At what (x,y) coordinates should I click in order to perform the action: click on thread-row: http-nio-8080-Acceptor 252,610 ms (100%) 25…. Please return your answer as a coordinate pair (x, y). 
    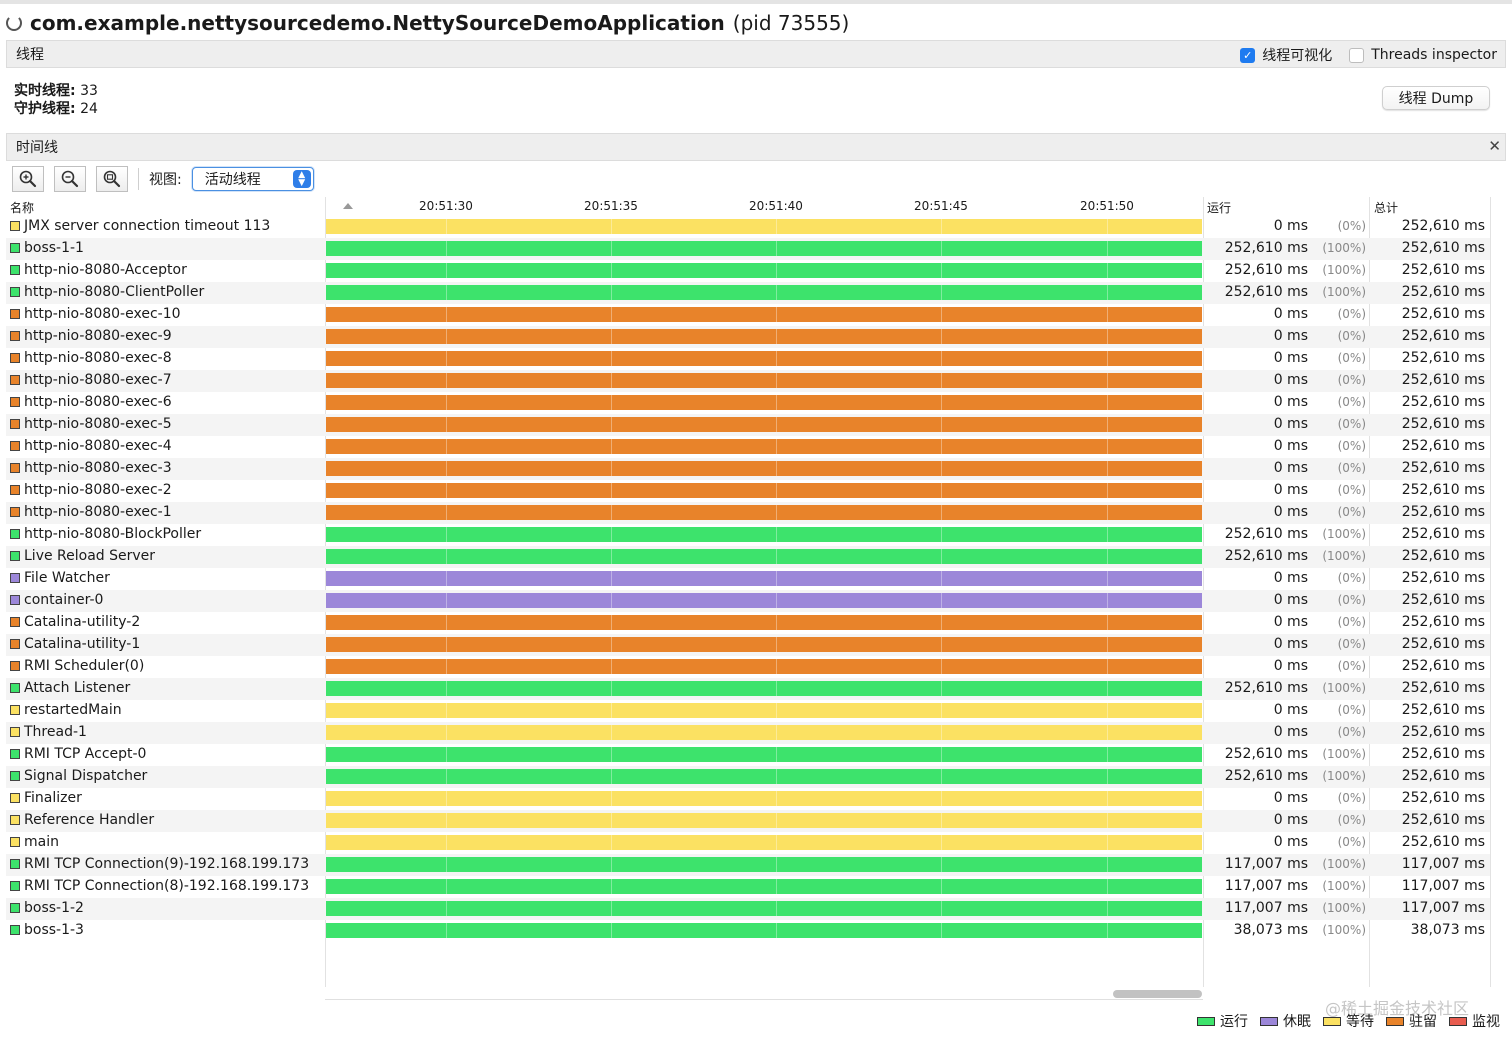
    Looking at the image, I should click on (748, 271).